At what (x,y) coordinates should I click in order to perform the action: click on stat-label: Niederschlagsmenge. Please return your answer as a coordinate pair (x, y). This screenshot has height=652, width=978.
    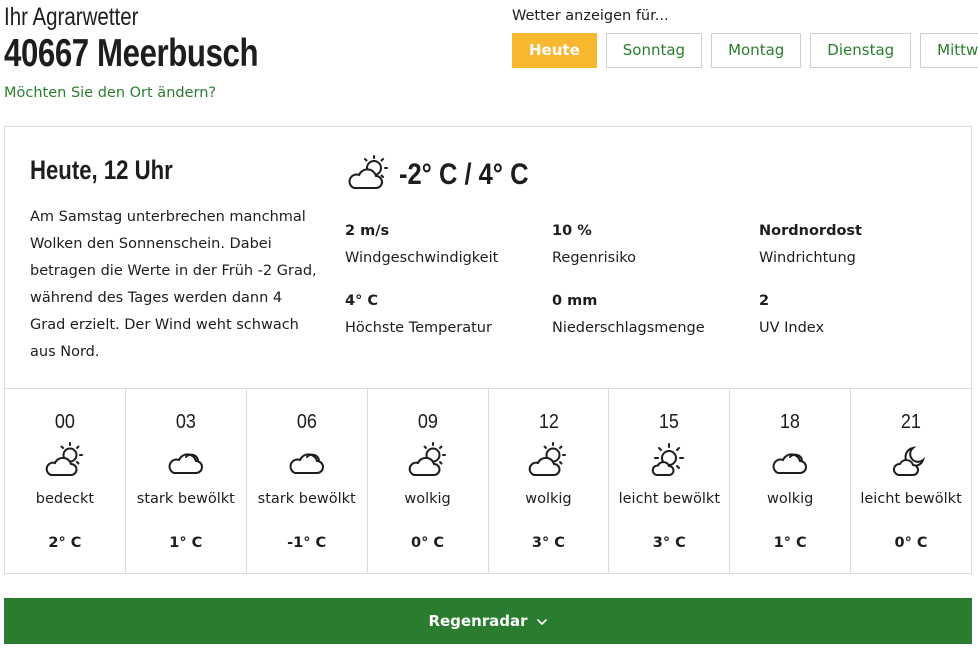
    Looking at the image, I should click on (628, 328).